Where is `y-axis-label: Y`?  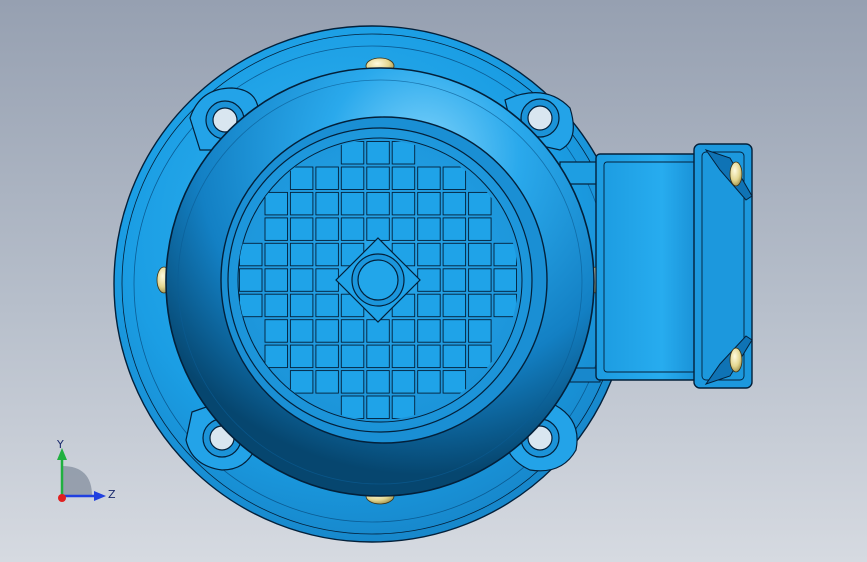
y-axis-label: Y is located at coordinates (60, 444).